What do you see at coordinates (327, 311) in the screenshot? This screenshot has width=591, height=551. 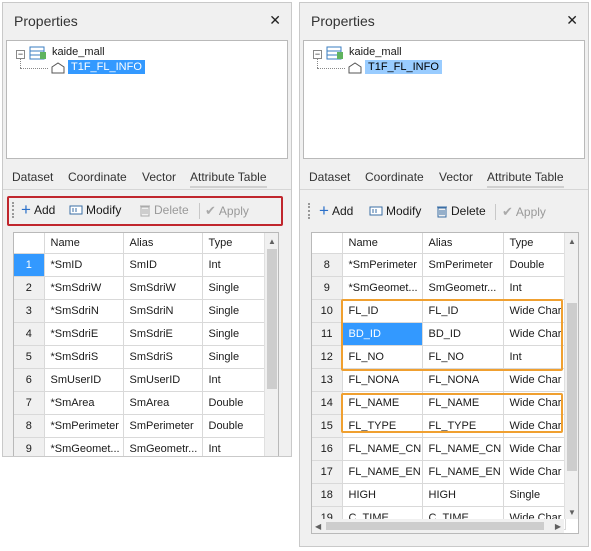 I see `row-number: 10` at bounding box center [327, 311].